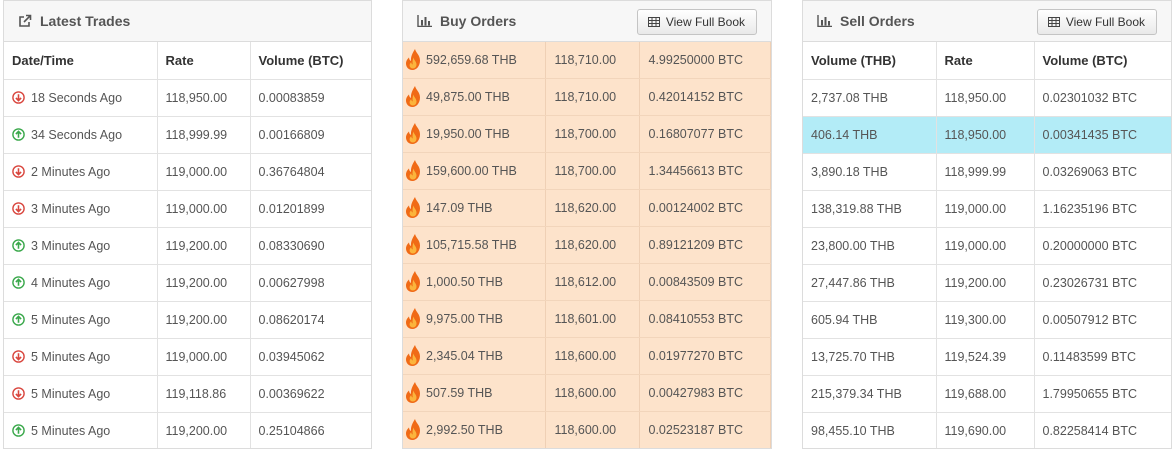  Describe the element at coordinates (1102, 61) in the screenshot. I see `column-header-volume-btc: Volume (BTC)` at that location.